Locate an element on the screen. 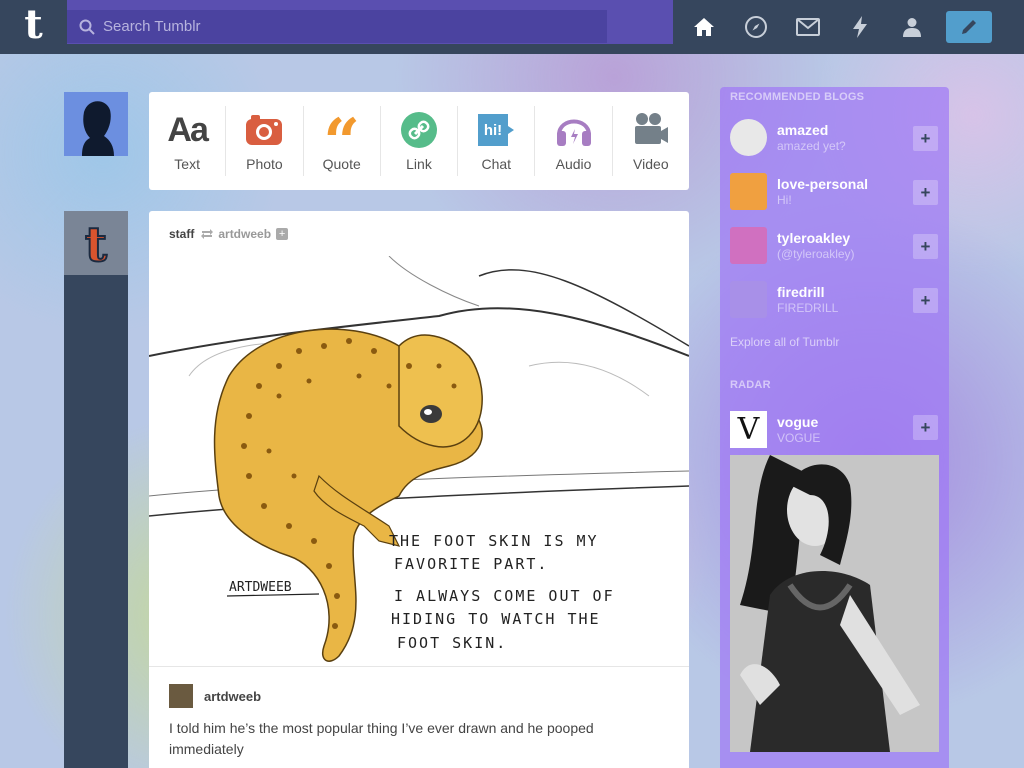 The height and width of the screenshot is (768, 1024). post-type-label: Video is located at coordinates (651, 164).